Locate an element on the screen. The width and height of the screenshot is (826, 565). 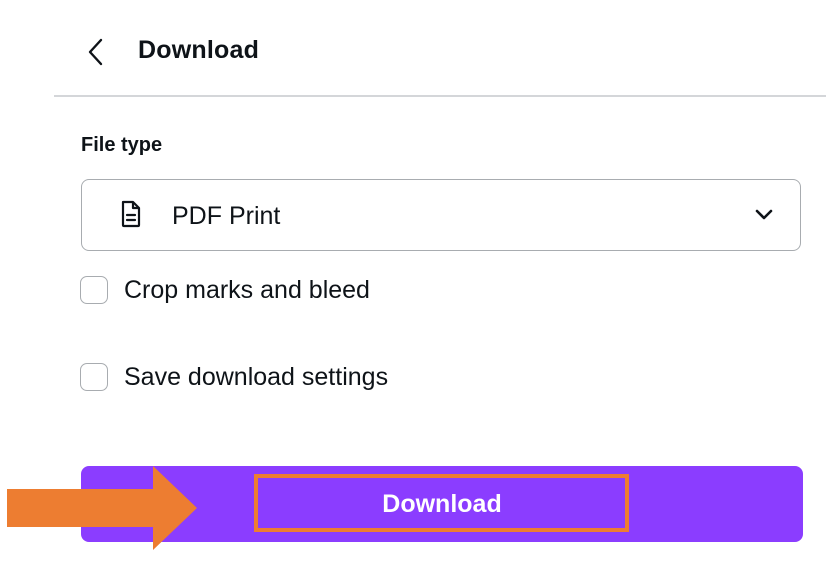
file-type-value: PDF Print is located at coordinates (226, 216).